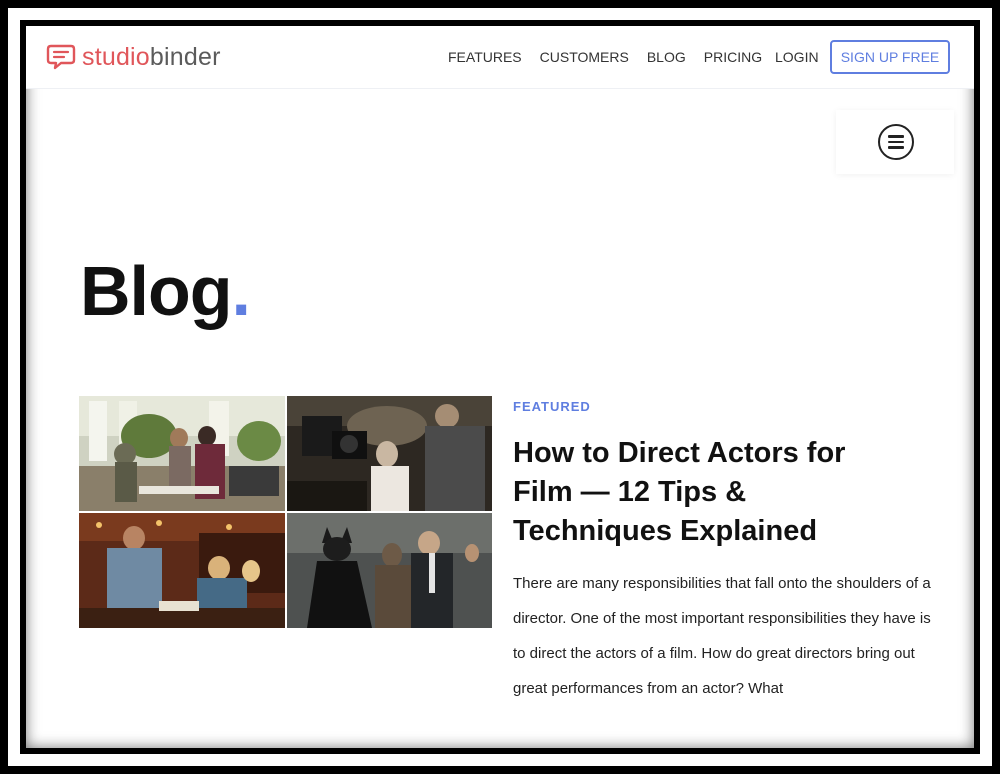 This screenshot has width=1000, height=774. I want to click on page-title: Blog., so click(165, 291).